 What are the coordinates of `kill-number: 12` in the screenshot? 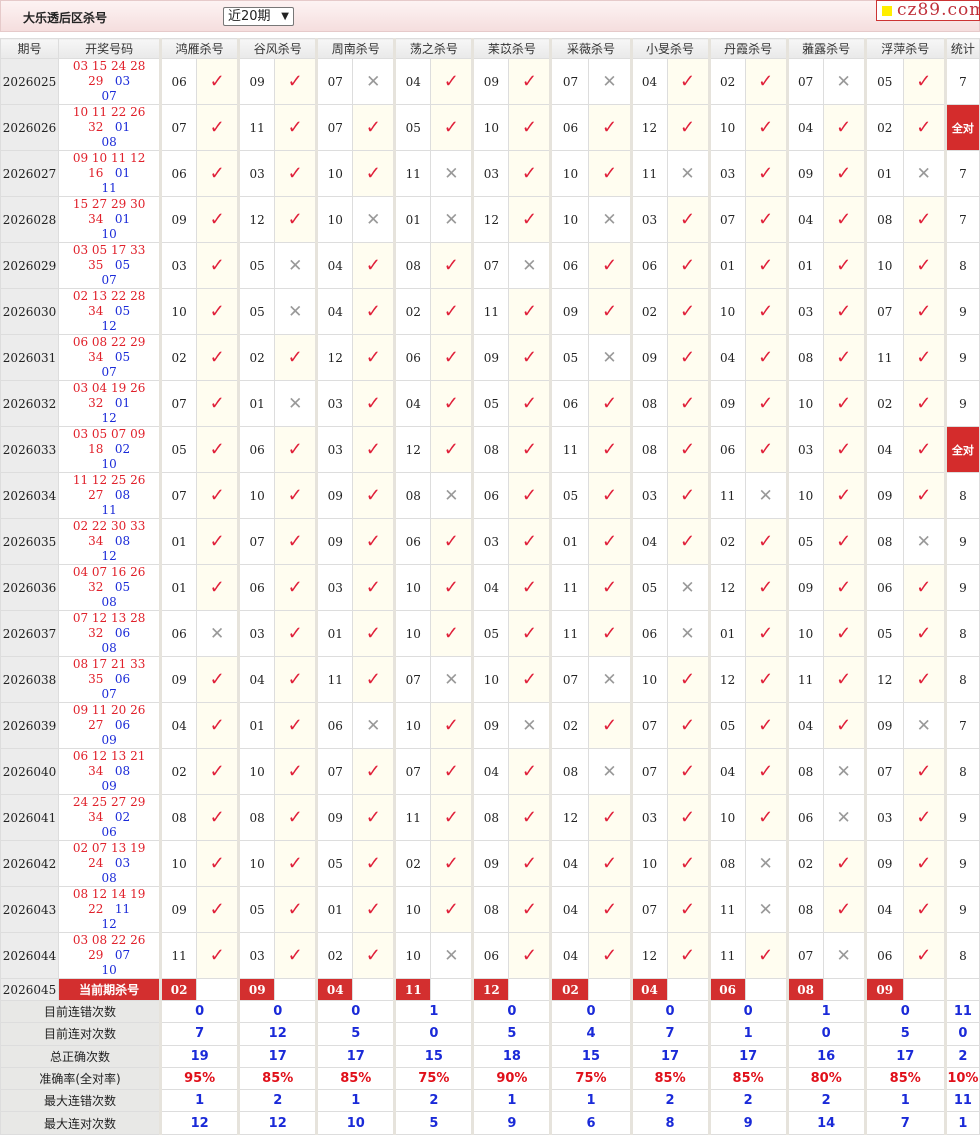 It's located at (648, 955).